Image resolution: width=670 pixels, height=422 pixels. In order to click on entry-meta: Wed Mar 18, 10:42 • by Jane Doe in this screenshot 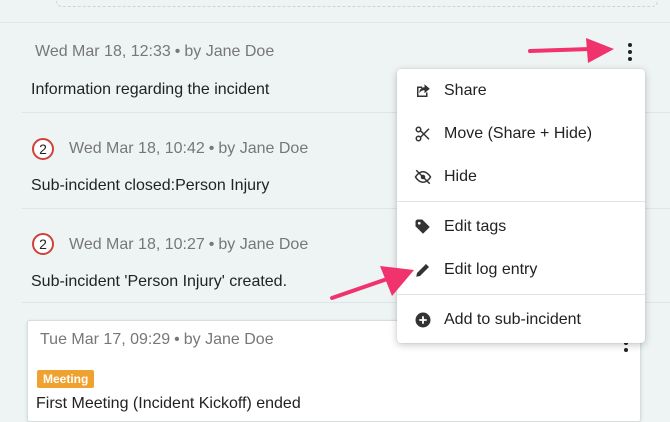, I will do `click(189, 148)`.